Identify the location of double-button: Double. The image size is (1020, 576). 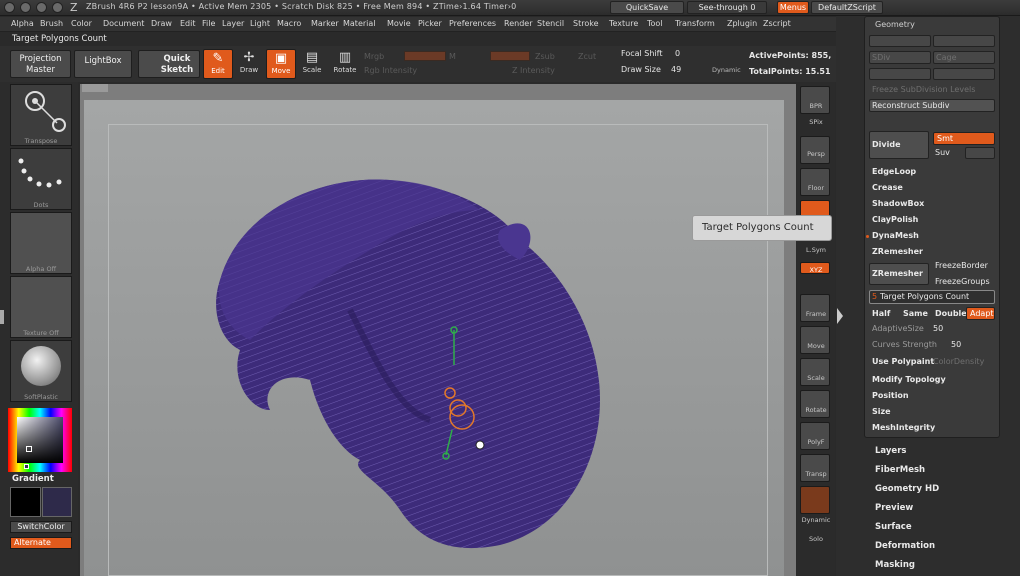
(951, 313).